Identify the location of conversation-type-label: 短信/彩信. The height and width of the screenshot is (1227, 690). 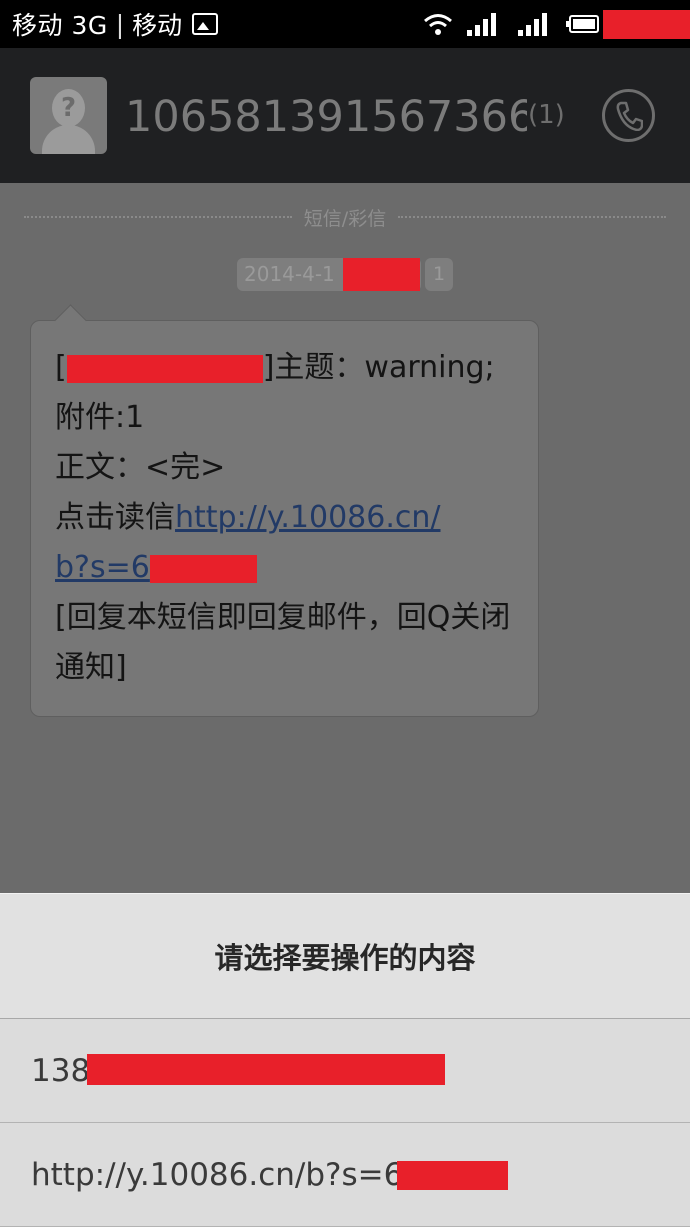
(345, 218).